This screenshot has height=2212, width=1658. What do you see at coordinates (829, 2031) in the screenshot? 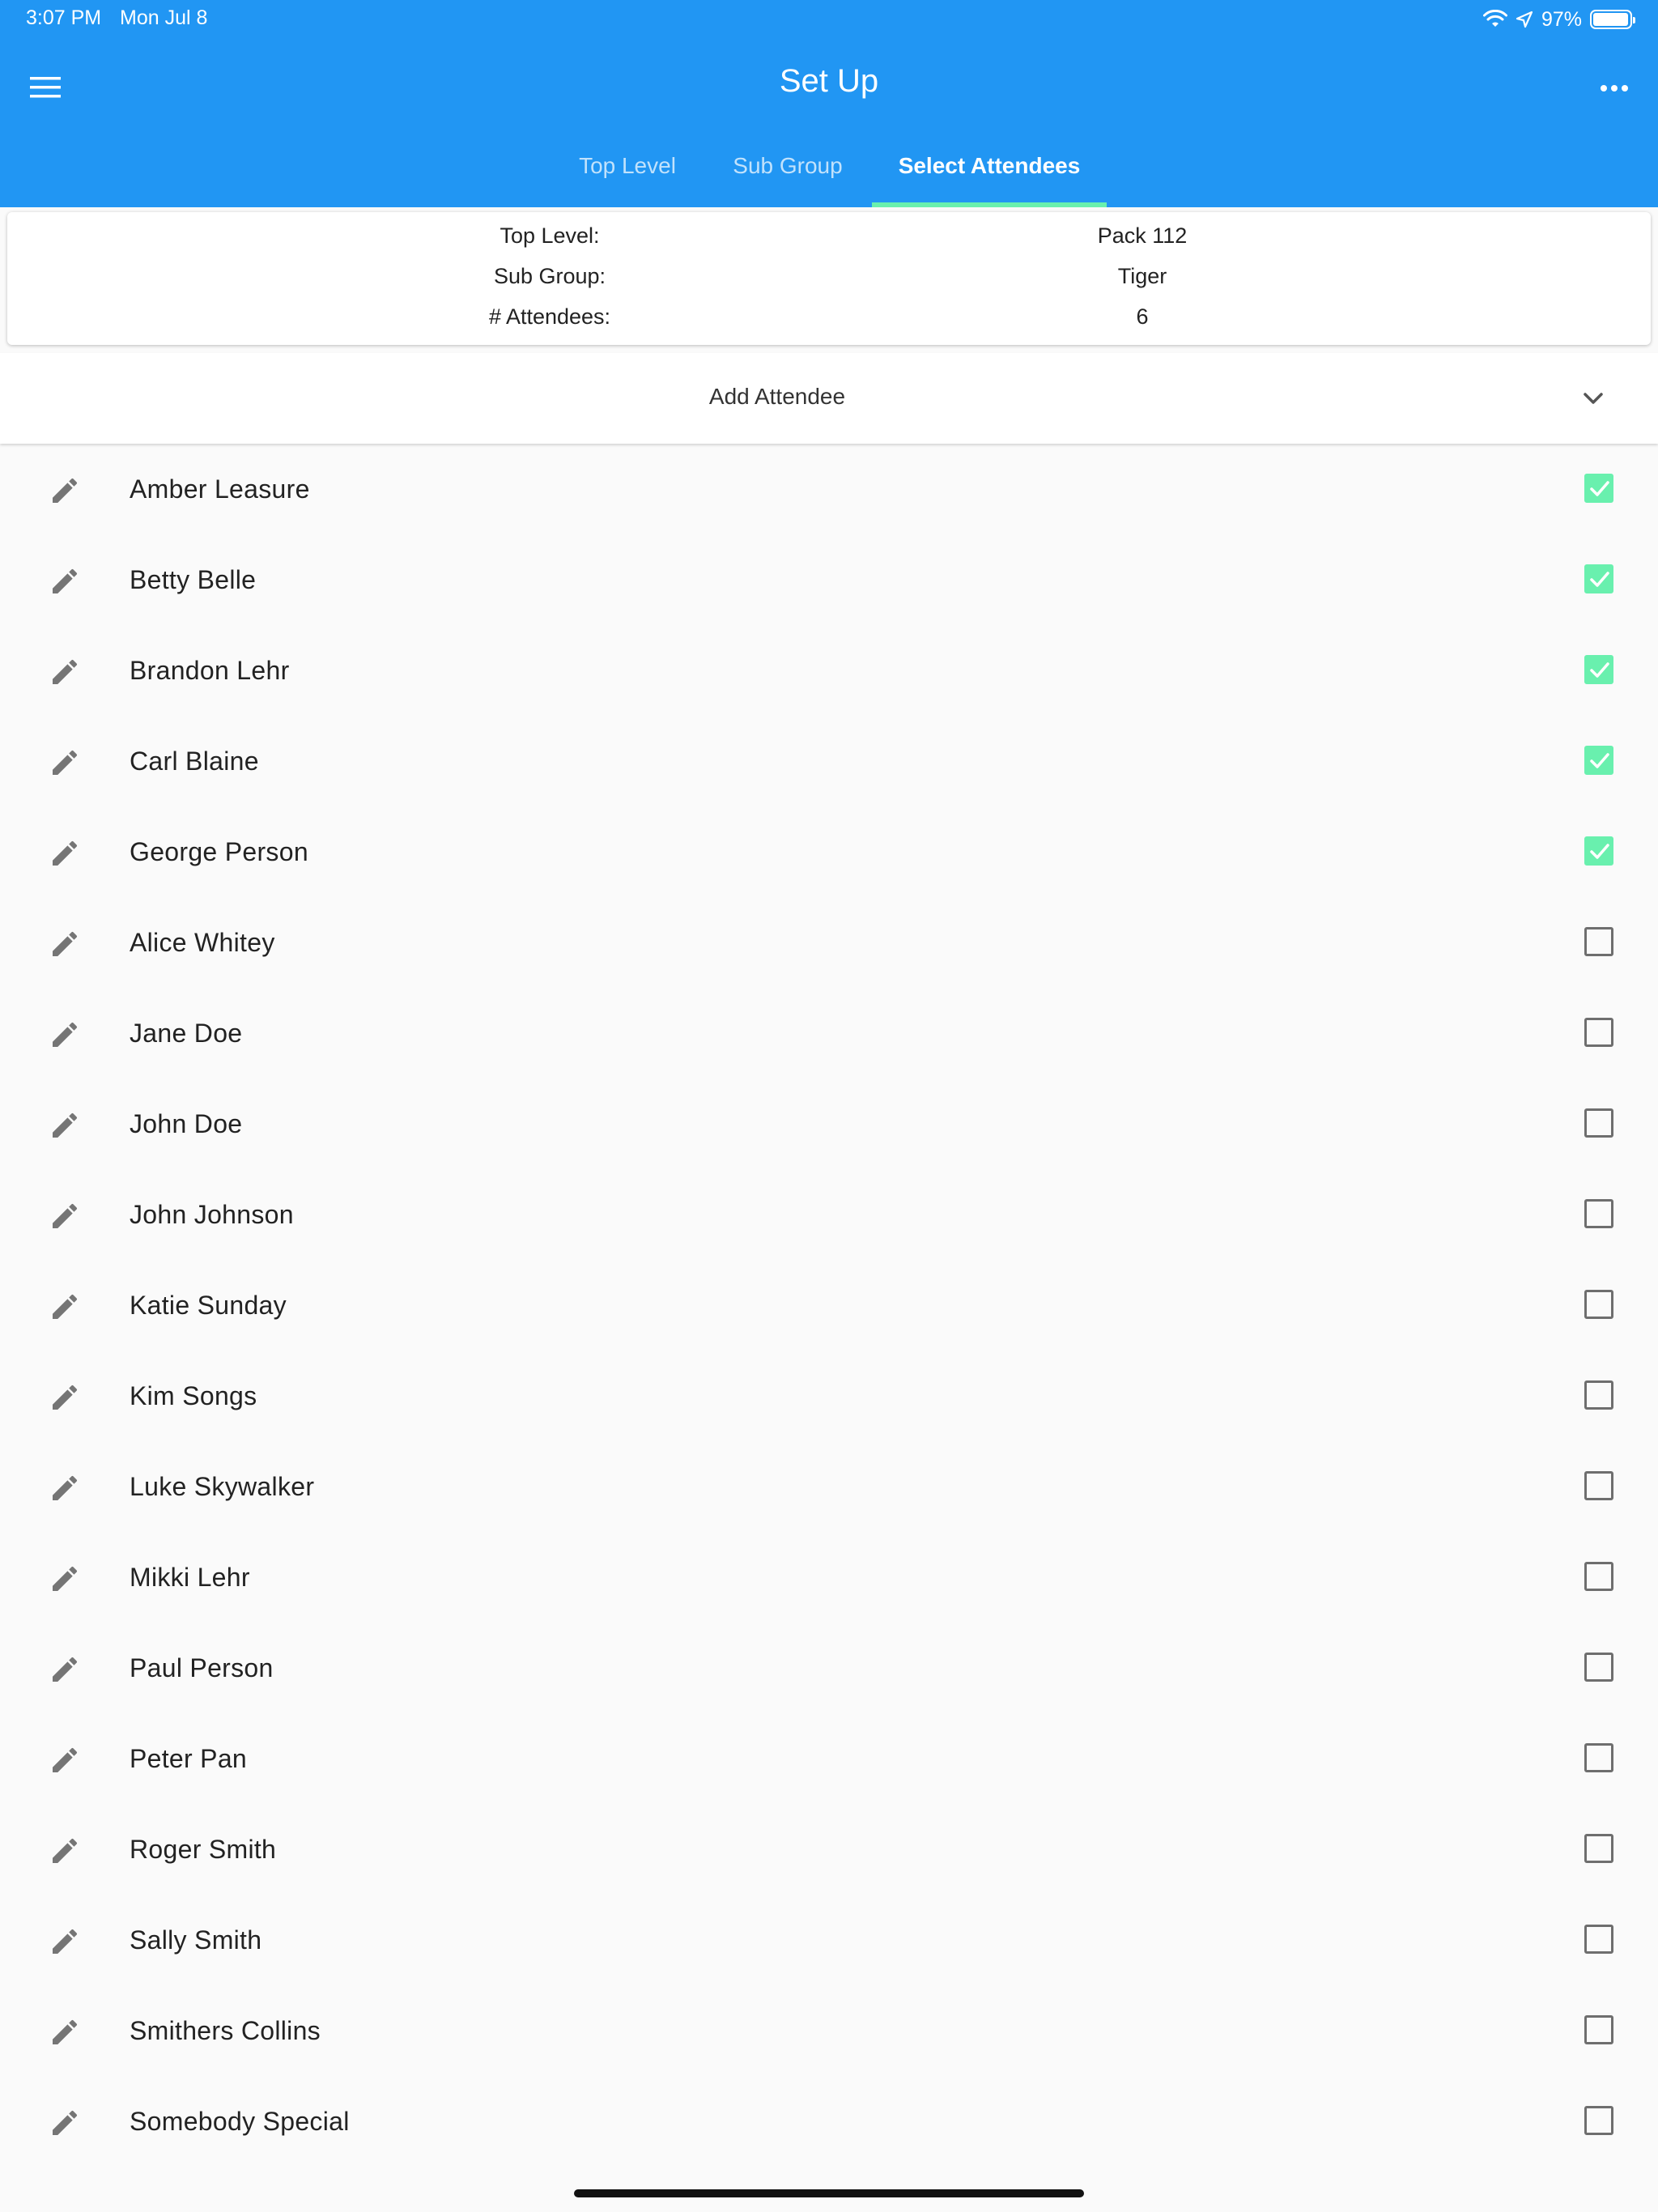
I see `attendee-row: Smithers Collins` at bounding box center [829, 2031].